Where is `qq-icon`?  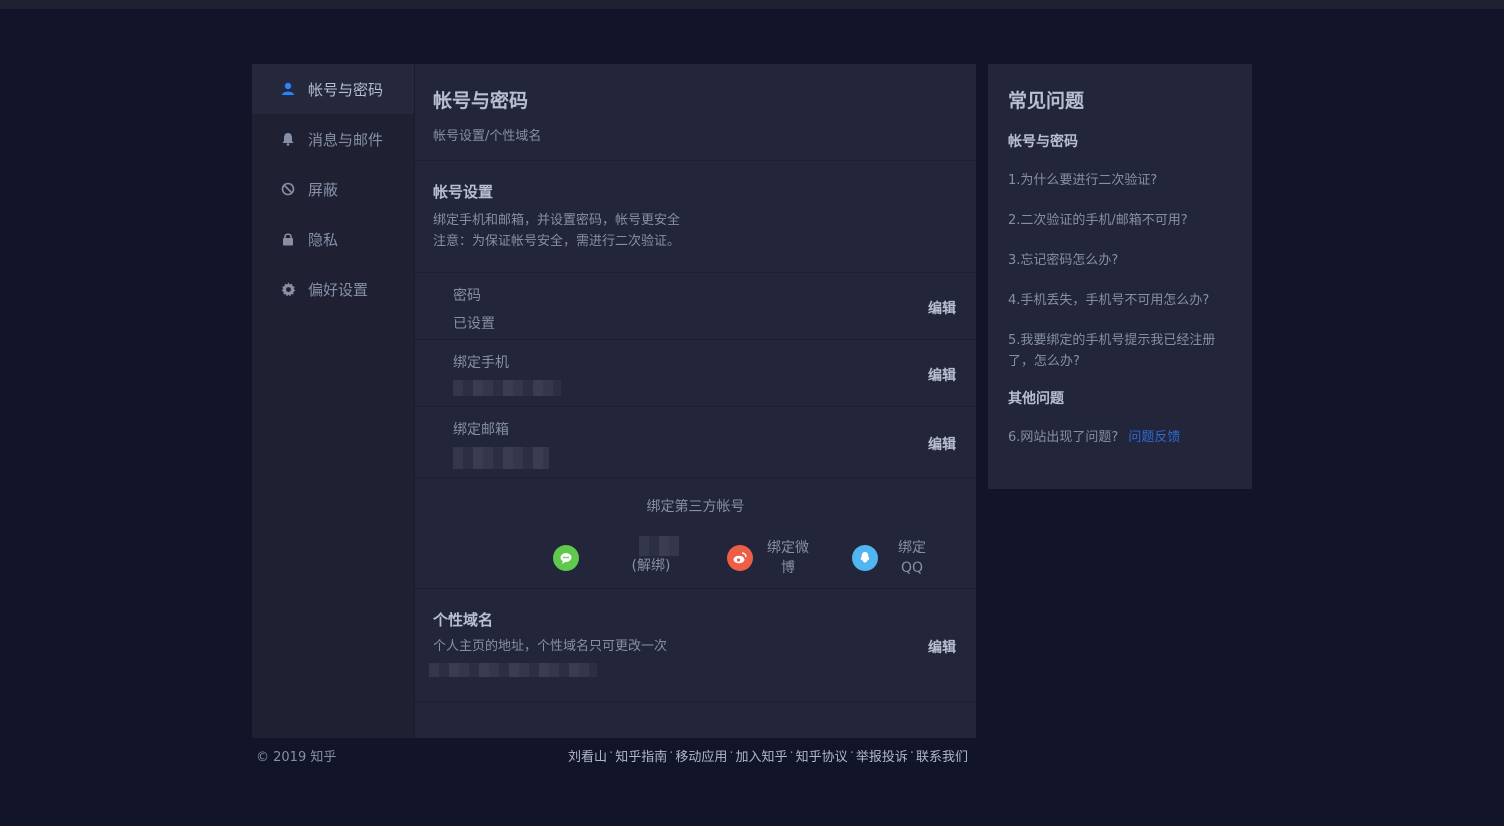 qq-icon is located at coordinates (865, 558).